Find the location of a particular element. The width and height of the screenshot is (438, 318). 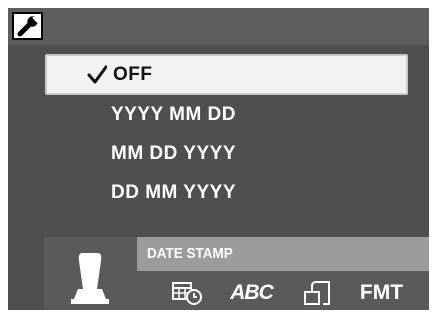

header-strip is located at coordinates (218, 26).